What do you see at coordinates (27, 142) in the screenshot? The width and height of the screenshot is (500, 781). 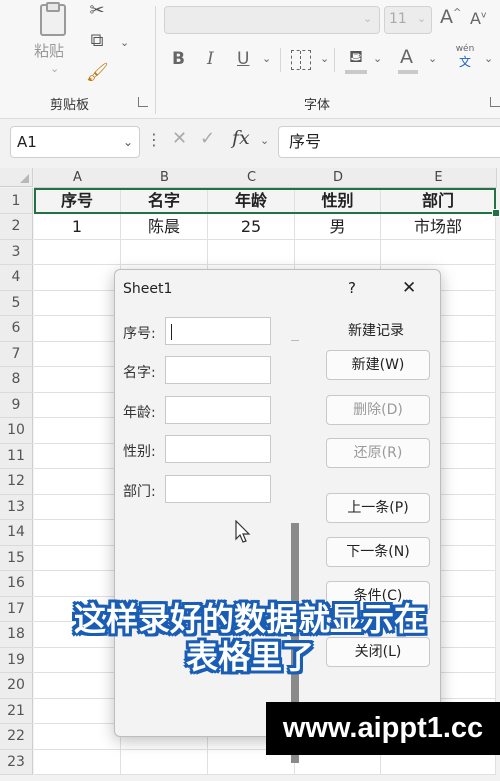 I see `name-box-value: A1` at bounding box center [27, 142].